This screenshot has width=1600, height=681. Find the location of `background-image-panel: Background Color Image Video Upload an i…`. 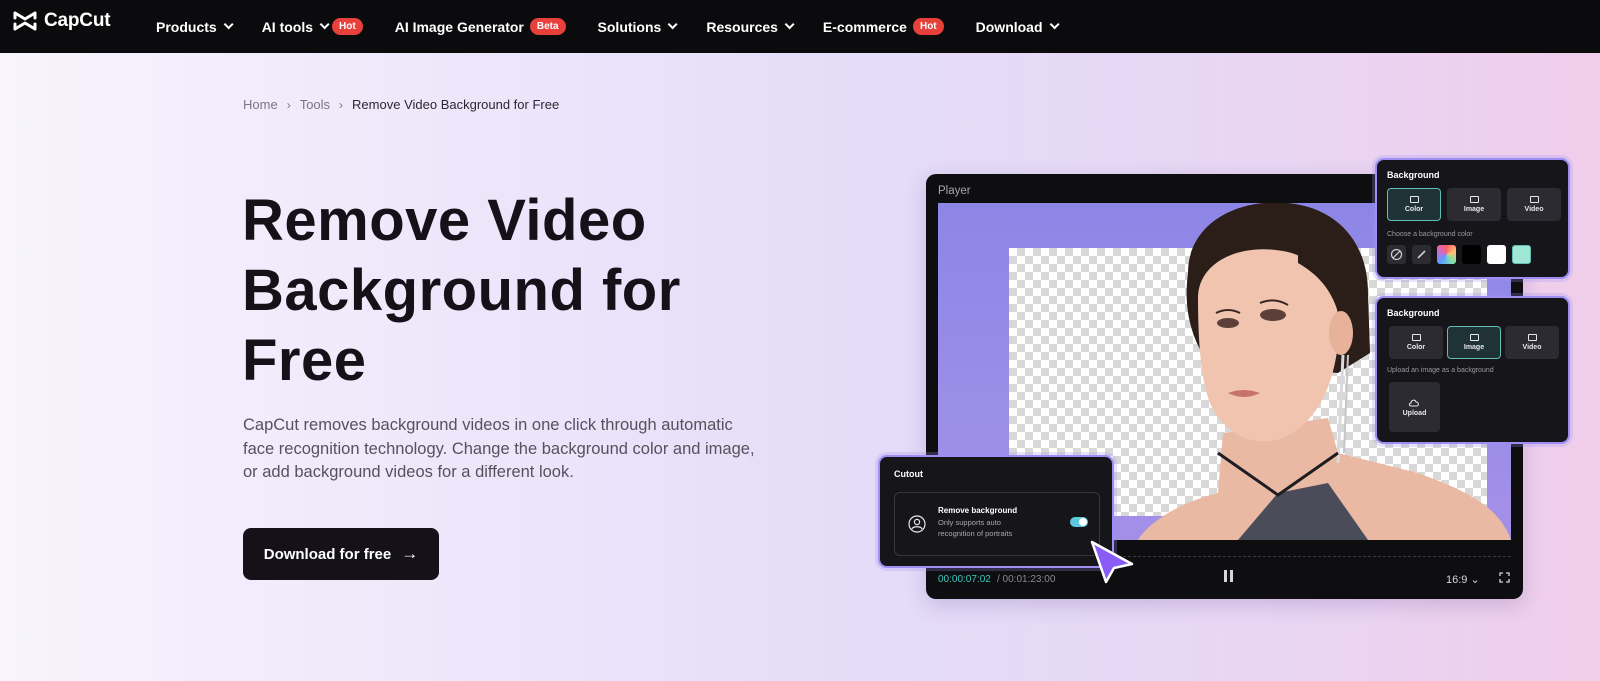

background-image-panel: Background Color Image Video Upload an i… is located at coordinates (1472, 370).